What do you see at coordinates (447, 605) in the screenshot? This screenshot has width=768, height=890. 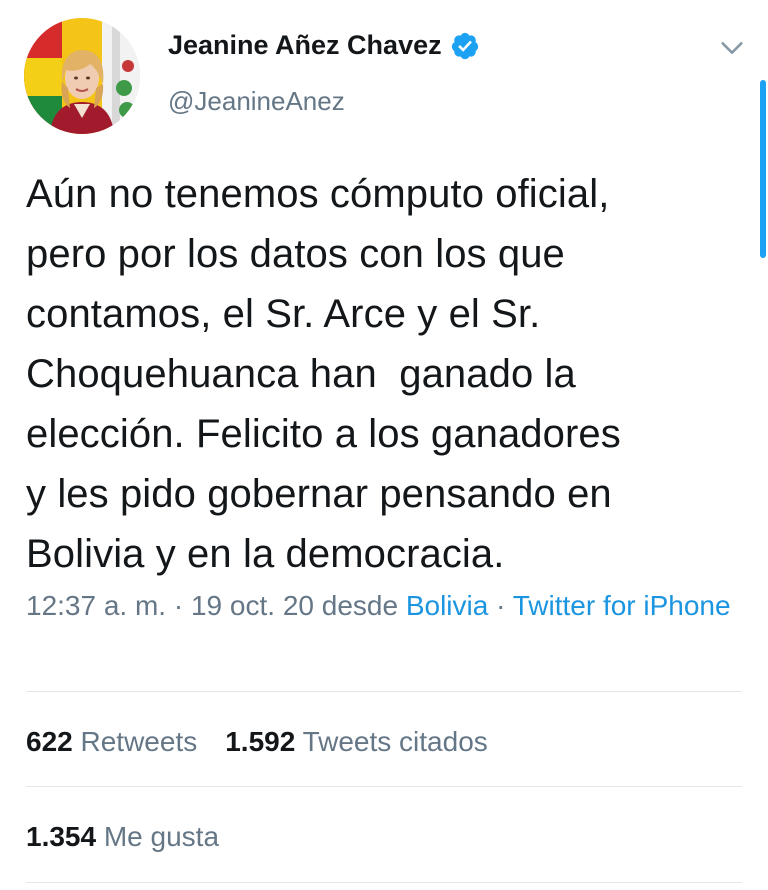 I see `tweet-location-link: Bolivia` at bounding box center [447, 605].